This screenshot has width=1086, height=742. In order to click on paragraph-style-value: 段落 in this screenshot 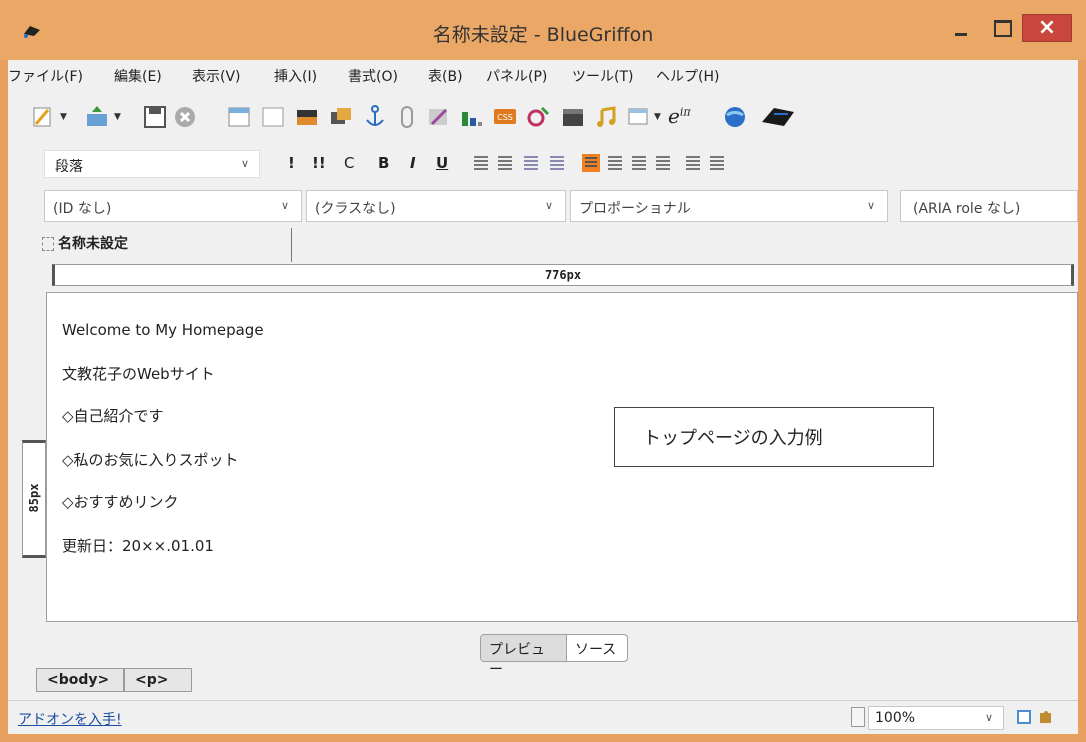, I will do `click(69, 167)`.